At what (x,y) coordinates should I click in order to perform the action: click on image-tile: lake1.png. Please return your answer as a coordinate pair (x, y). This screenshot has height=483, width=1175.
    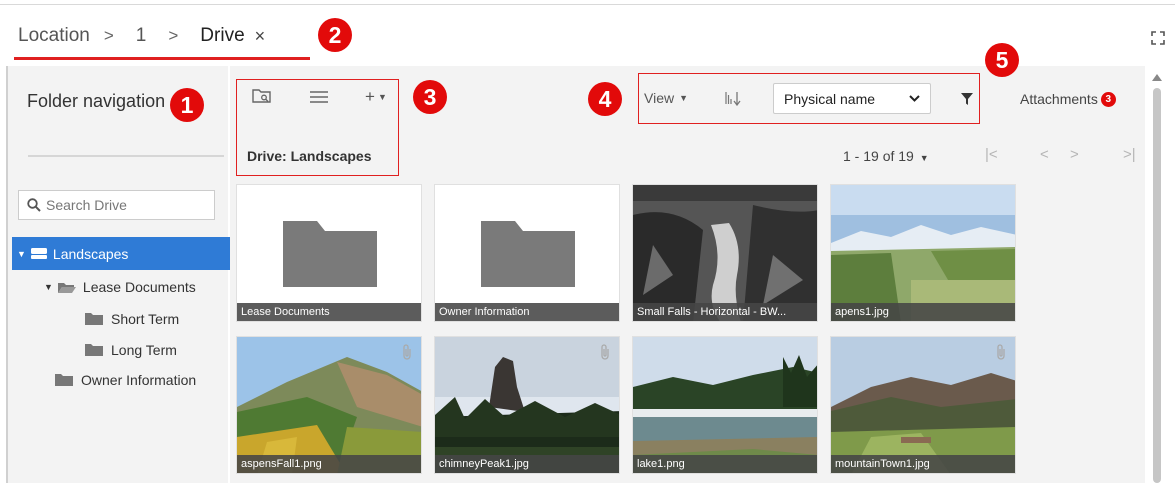
    Looking at the image, I should click on (725, 405).